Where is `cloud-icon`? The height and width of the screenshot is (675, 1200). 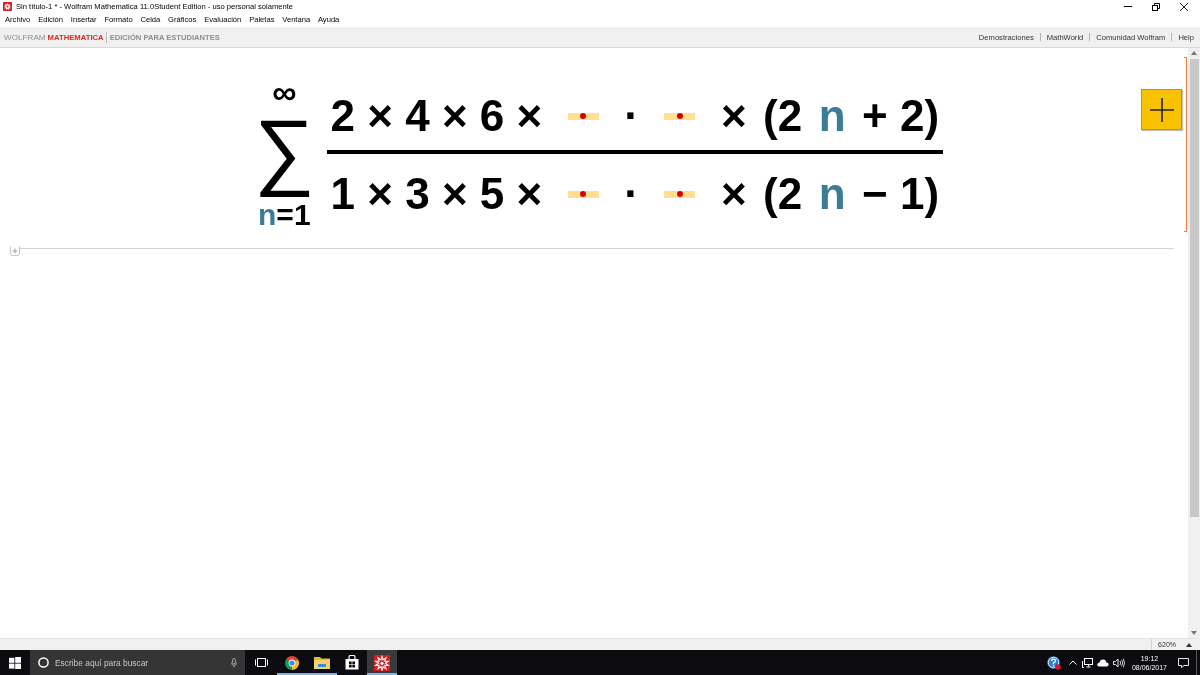 cloud-icon is located at coordinates (1102, 662).